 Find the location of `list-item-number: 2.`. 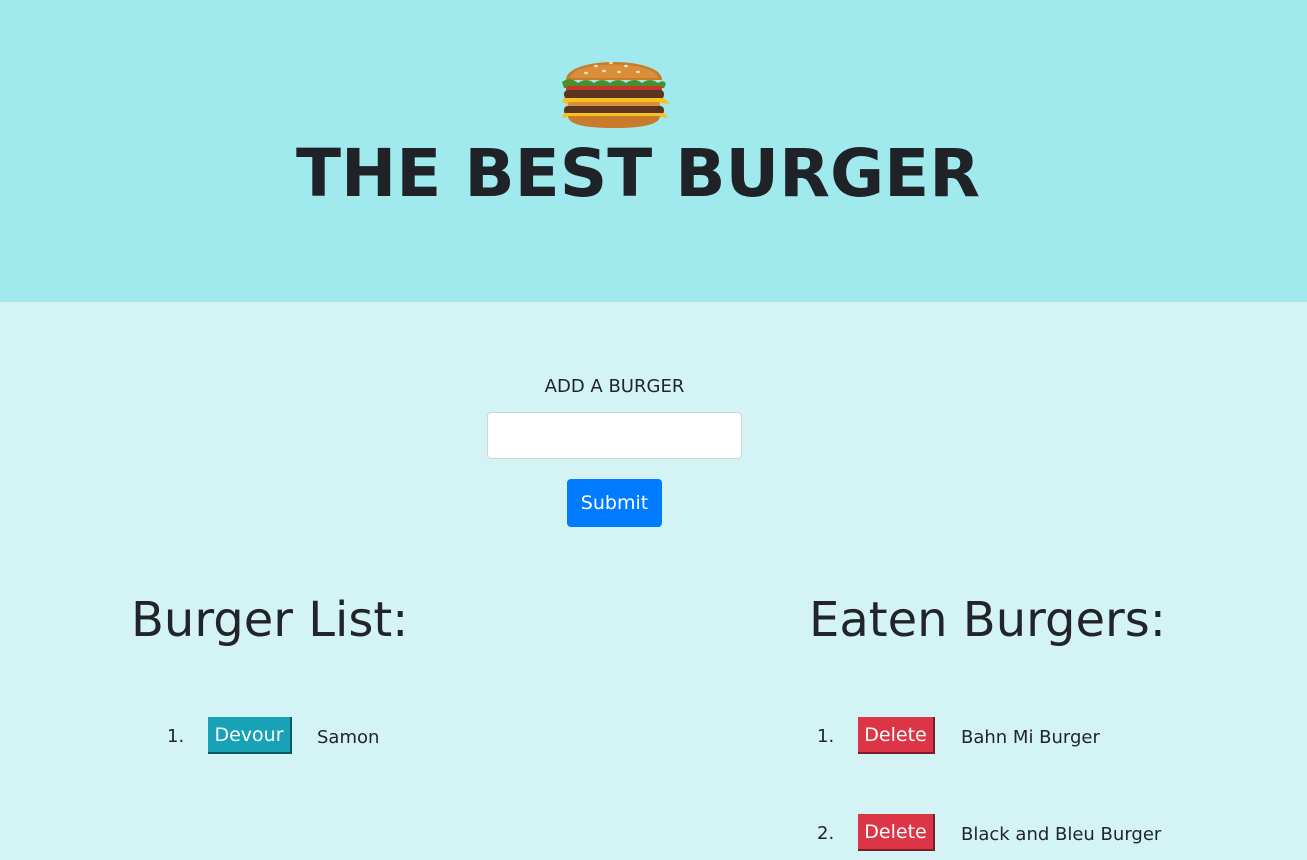

list-item-number: 2. is located at coordinates (826, 833).